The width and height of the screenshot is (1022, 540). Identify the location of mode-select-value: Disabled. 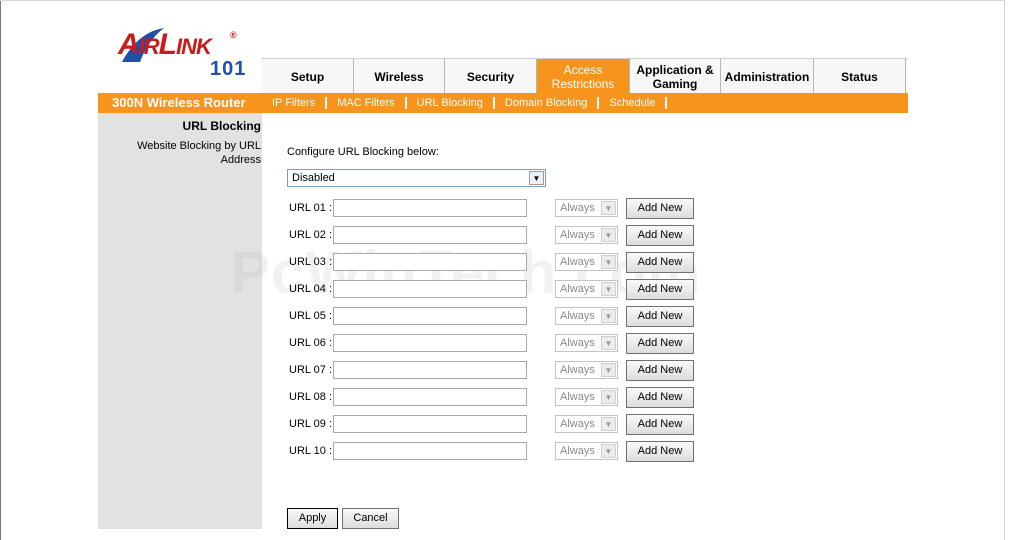
(313, 178).